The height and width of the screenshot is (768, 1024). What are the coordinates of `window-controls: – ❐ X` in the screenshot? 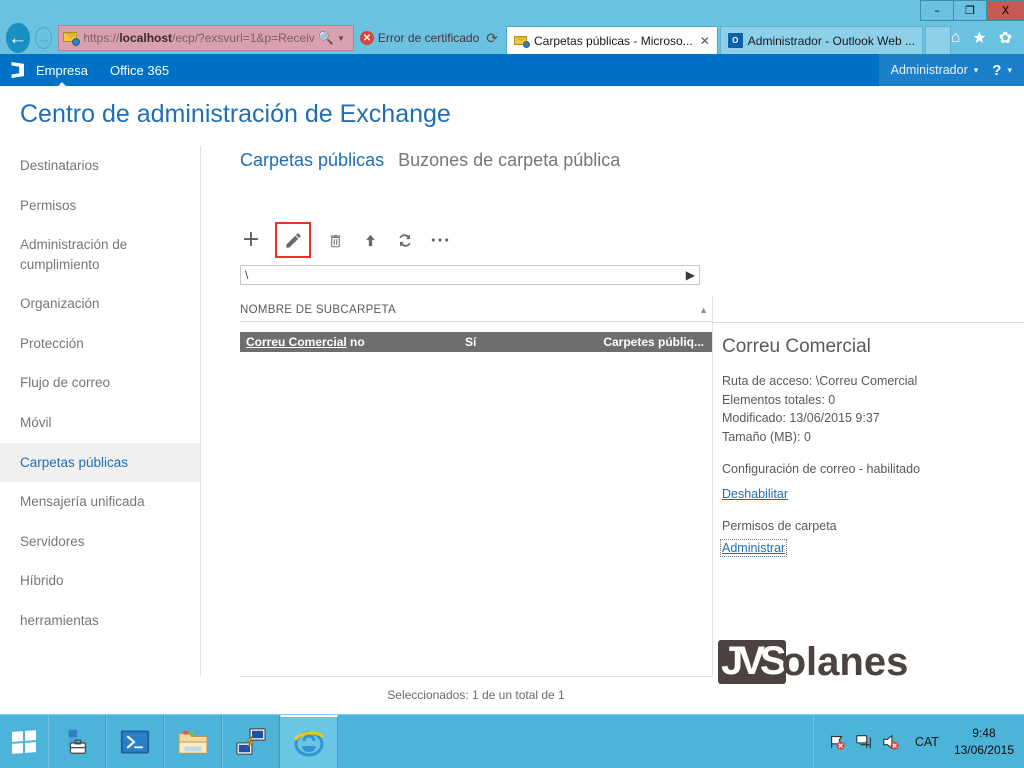 It's located at (972, 10).